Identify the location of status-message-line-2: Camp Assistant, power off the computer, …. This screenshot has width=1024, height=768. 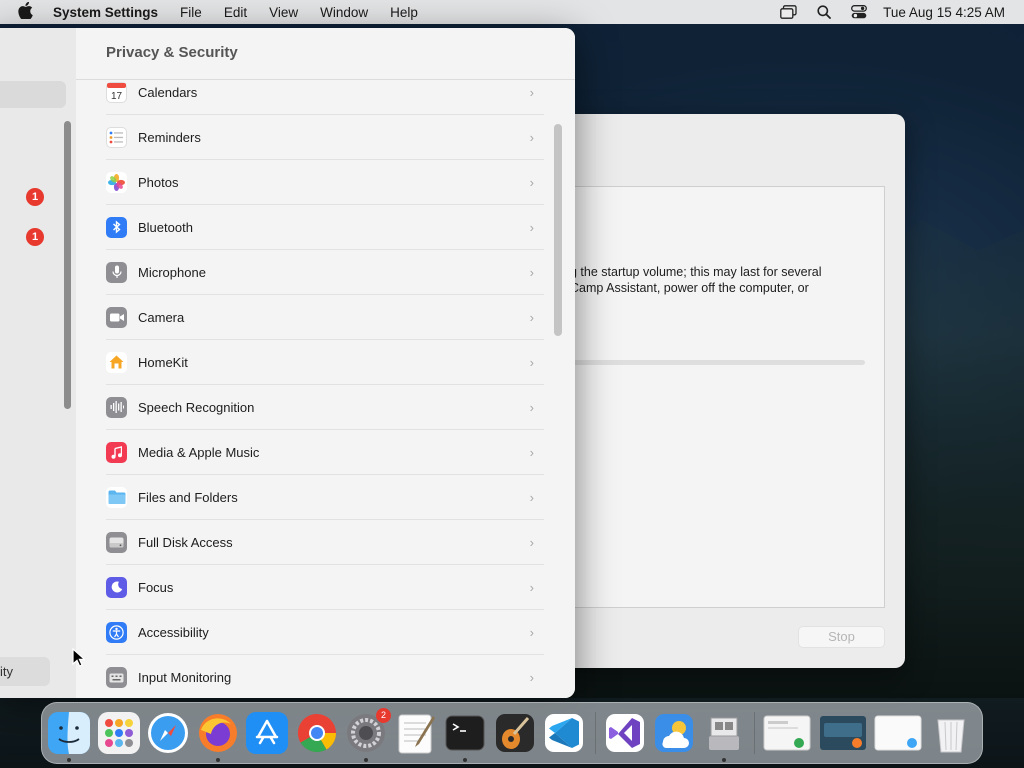
(689, 288).